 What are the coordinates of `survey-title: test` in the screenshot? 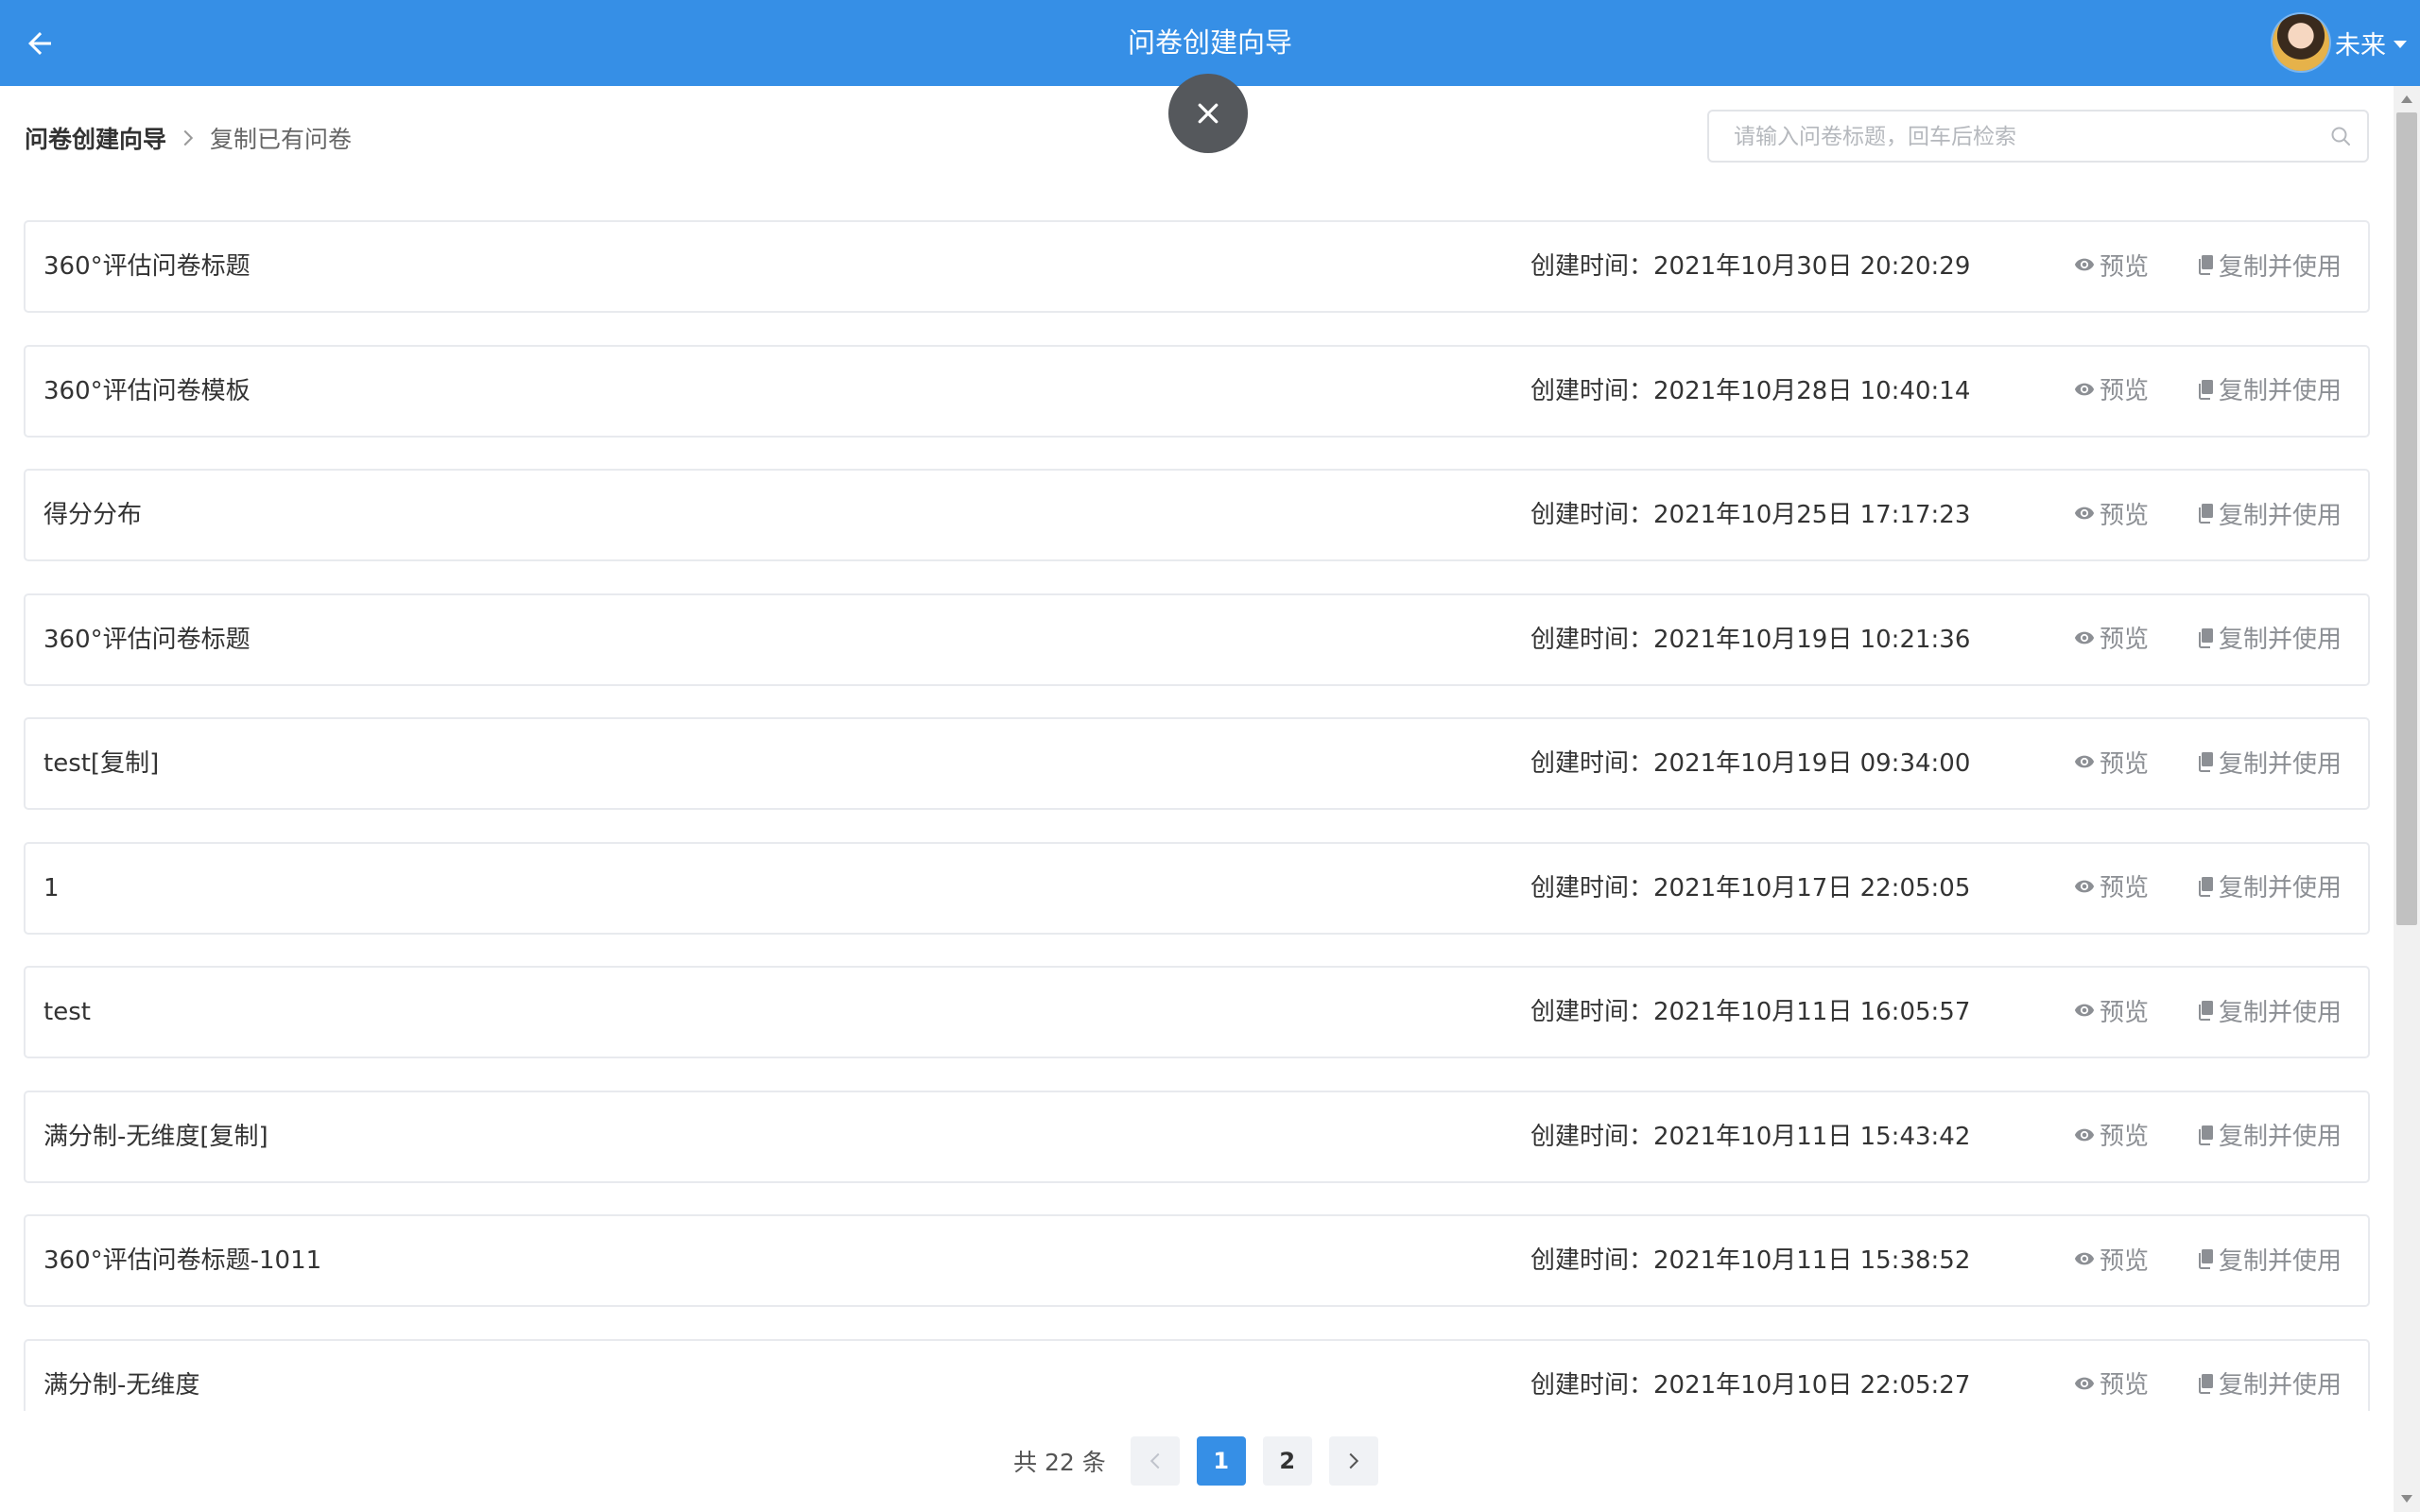 It's located at (67, 1012).